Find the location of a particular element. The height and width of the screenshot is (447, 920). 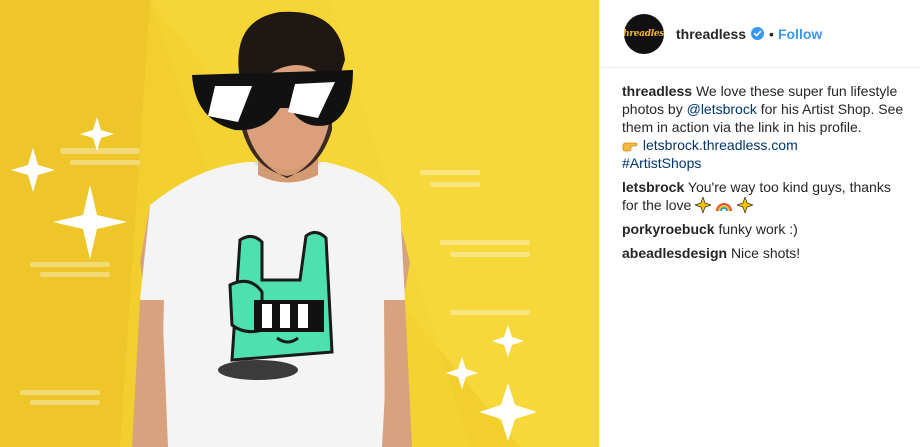

follow-button: Follow is located at coordinates (800, 34).